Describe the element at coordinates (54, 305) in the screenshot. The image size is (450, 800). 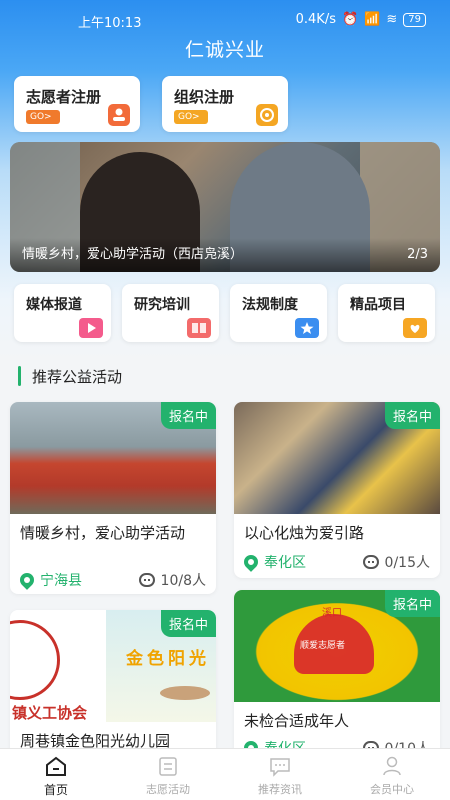
I see `category-label: 媒体报道` at that location.